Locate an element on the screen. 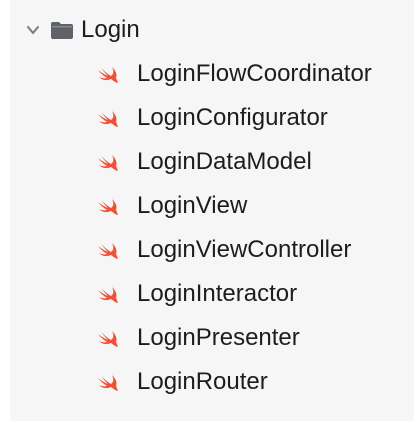 The width and height of the screenshot is (414, 421). file-label: LoginConfigurator is located at coordinates (232, 117).